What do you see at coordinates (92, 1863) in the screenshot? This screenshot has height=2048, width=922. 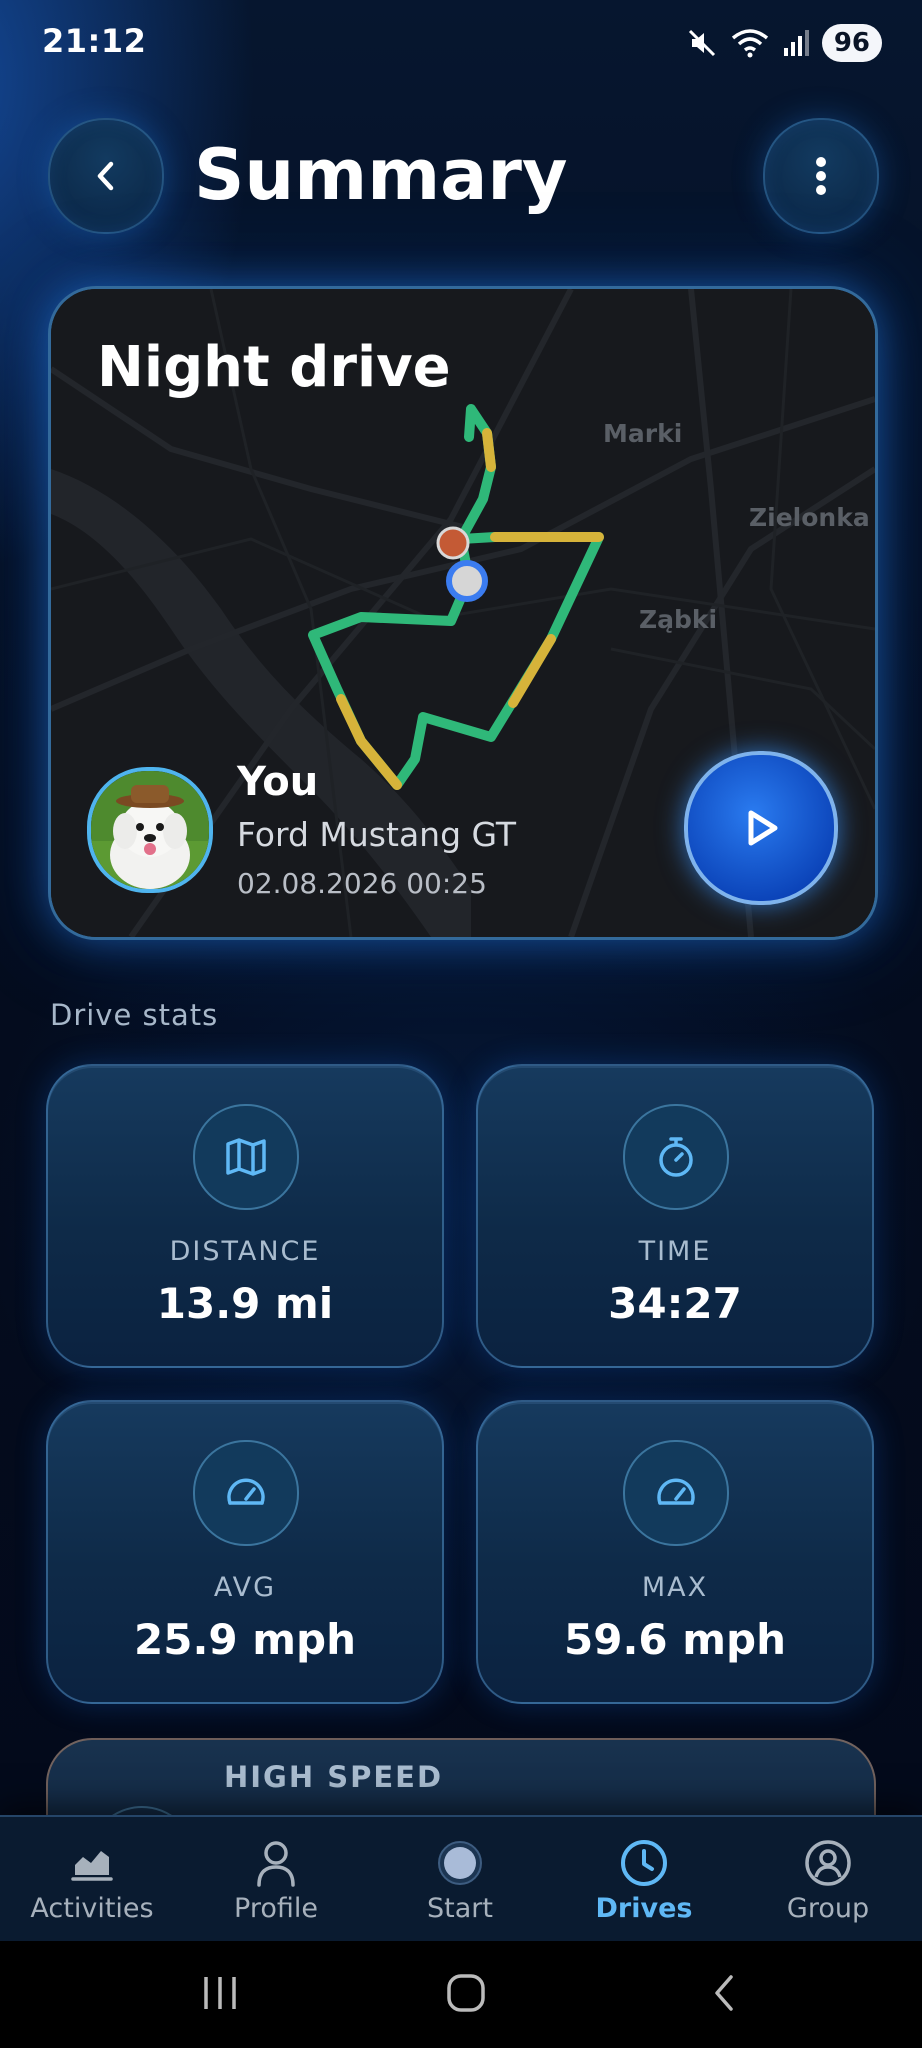 I see `chart-icon` at bounding box center [92, 1863].